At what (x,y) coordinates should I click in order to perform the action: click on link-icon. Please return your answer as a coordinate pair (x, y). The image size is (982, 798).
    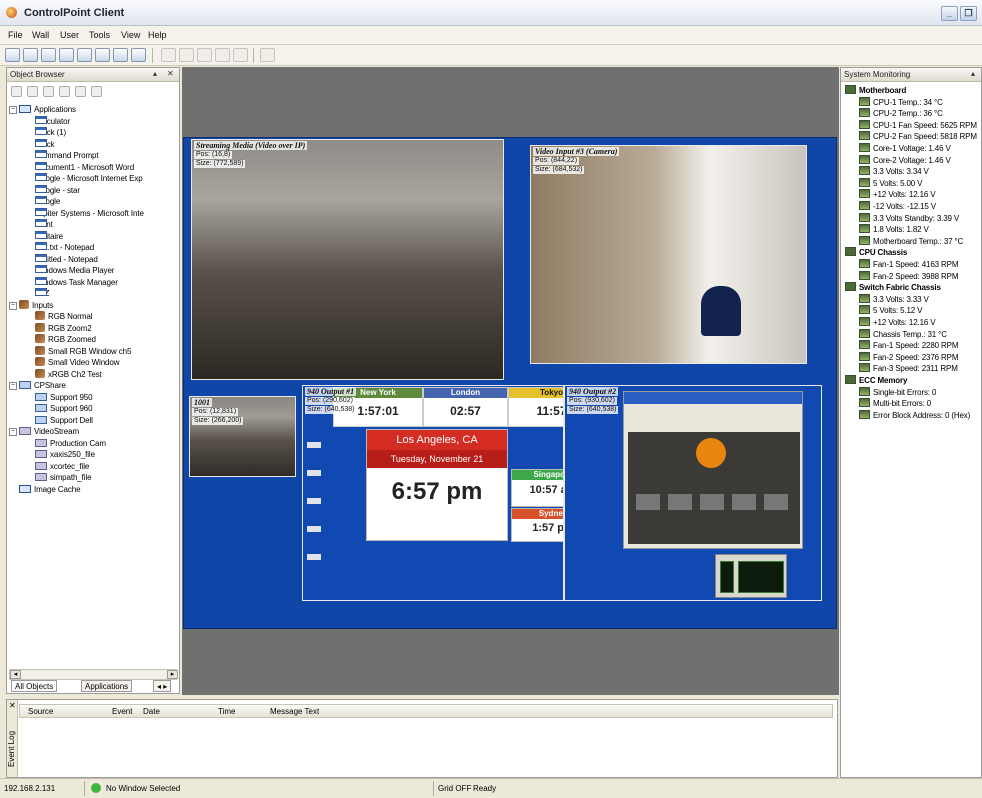
    Looking at the image, I should click on (48, 91).